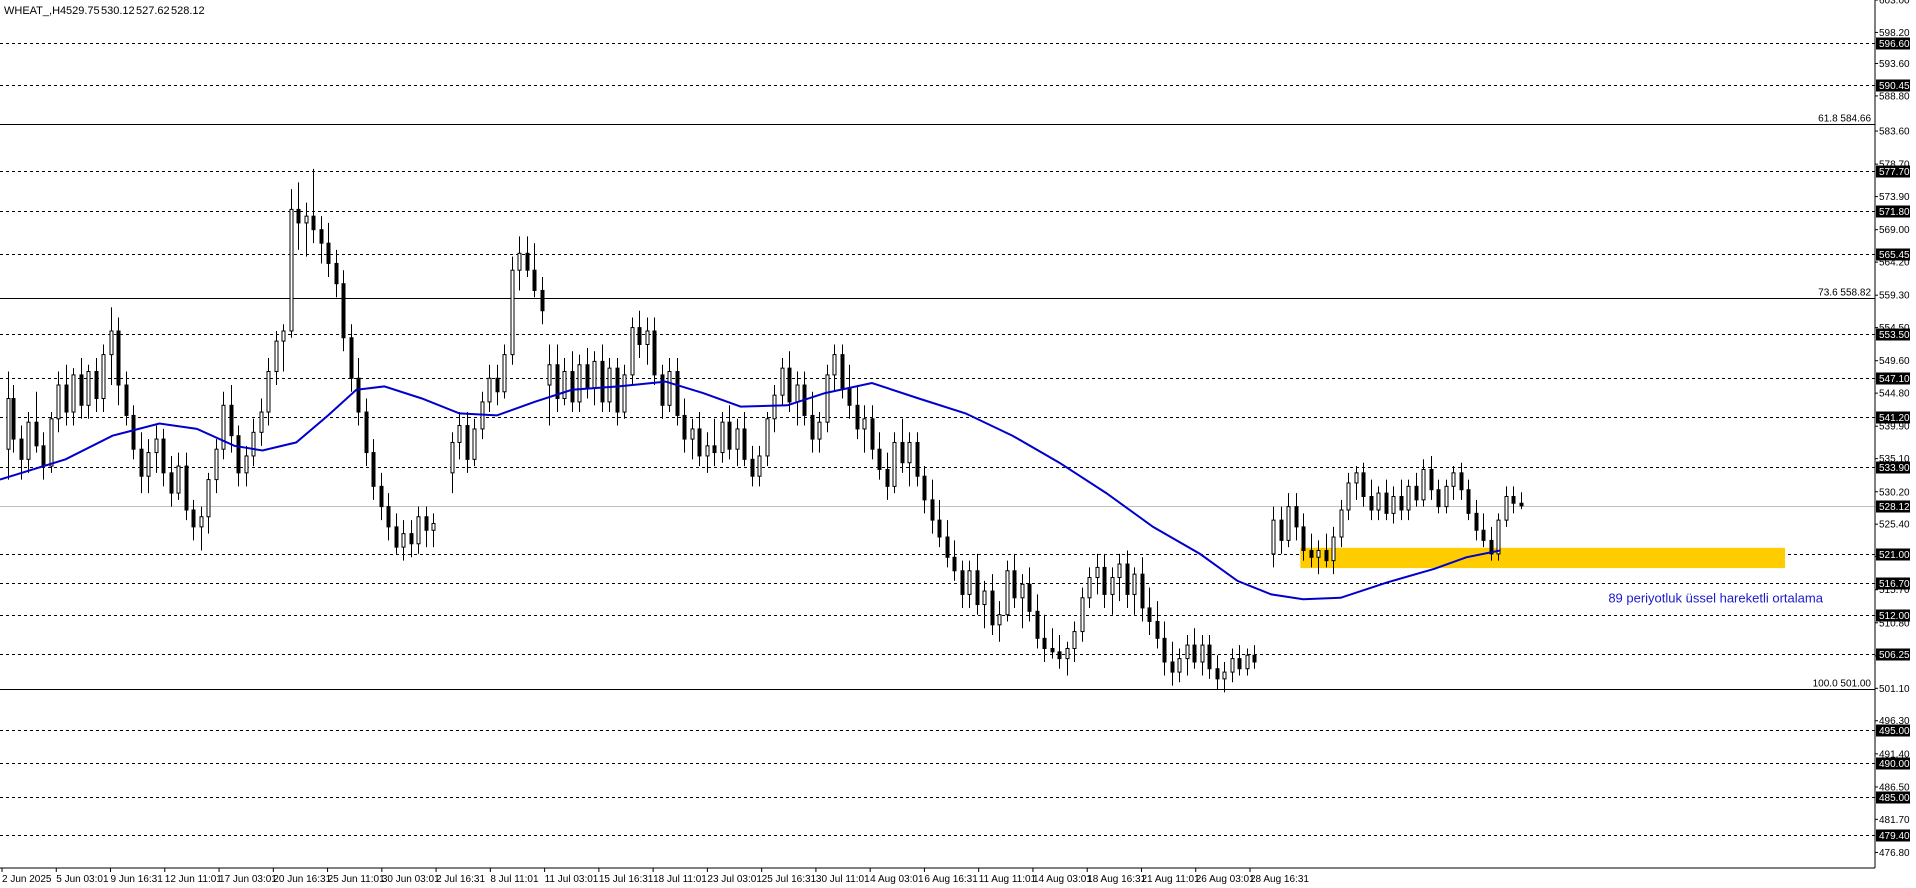 This screenshot has height=888, width=1916. I want to click on price-tick-label: 583.60, so click(1894, 132).